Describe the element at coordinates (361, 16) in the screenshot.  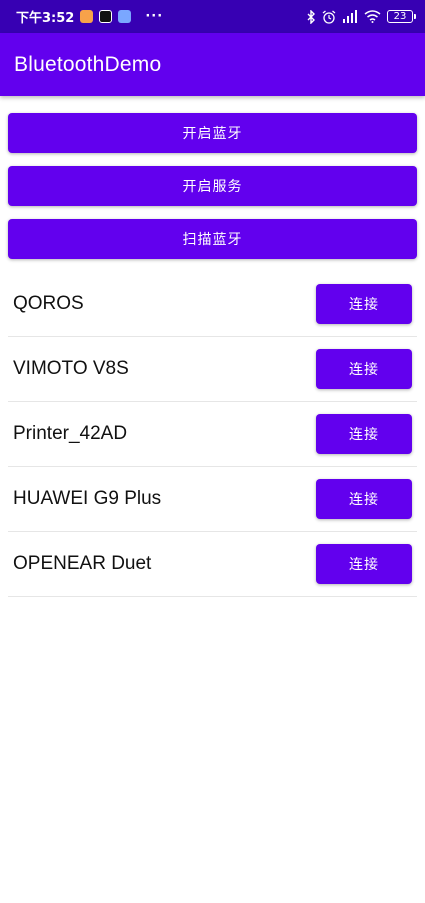
I see `status-right: 23` at that location.